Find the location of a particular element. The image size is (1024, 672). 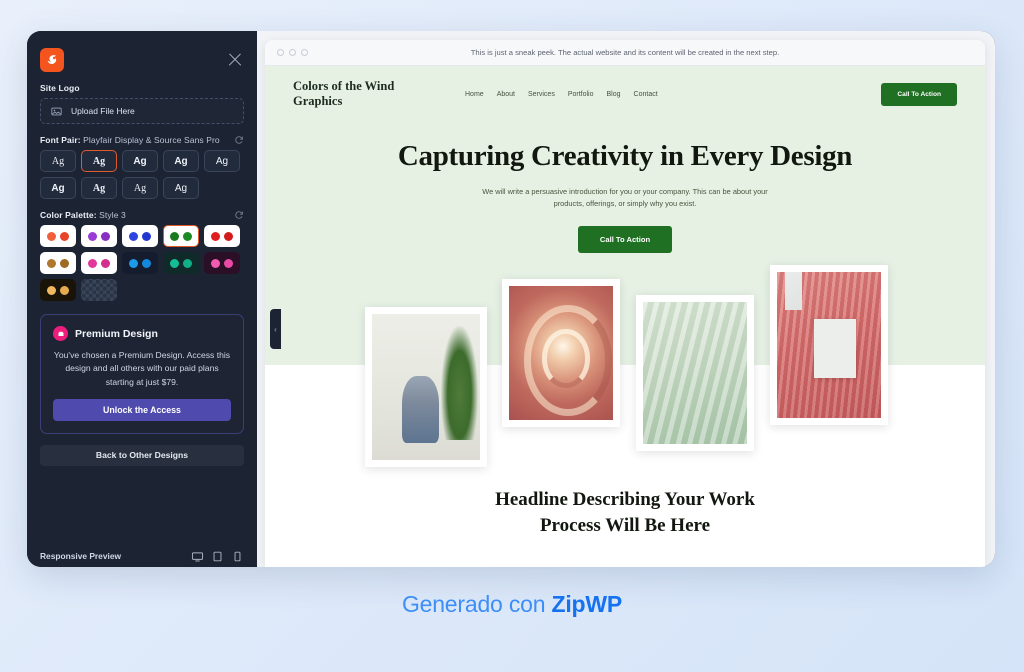

font-pair-chip-2: Ag is located at coordinates (99, 161).